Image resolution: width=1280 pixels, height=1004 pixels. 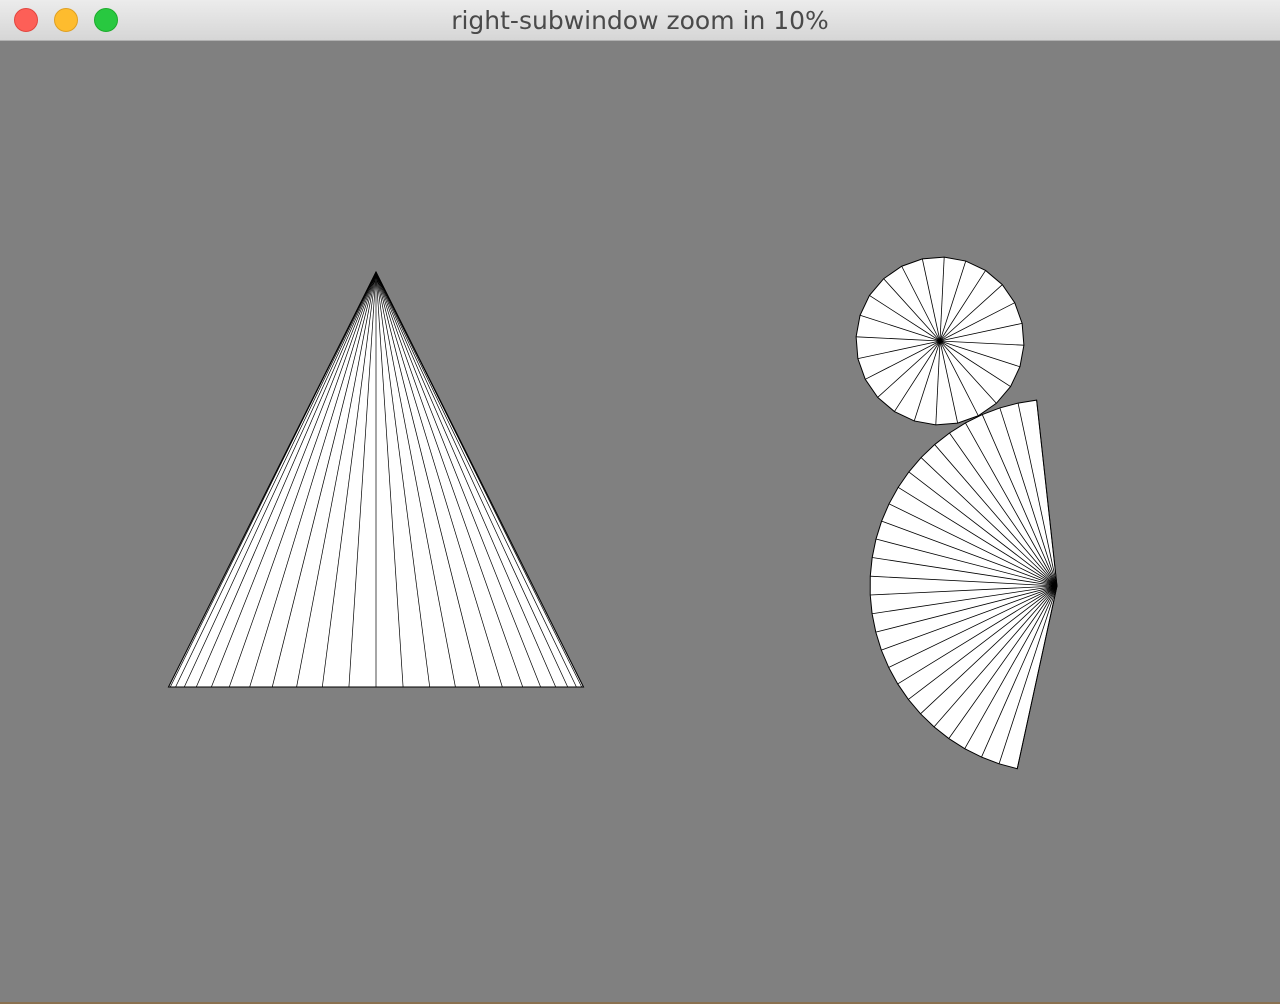 I want to click on cone-unrolled-sector, so click(x=963, y=584).